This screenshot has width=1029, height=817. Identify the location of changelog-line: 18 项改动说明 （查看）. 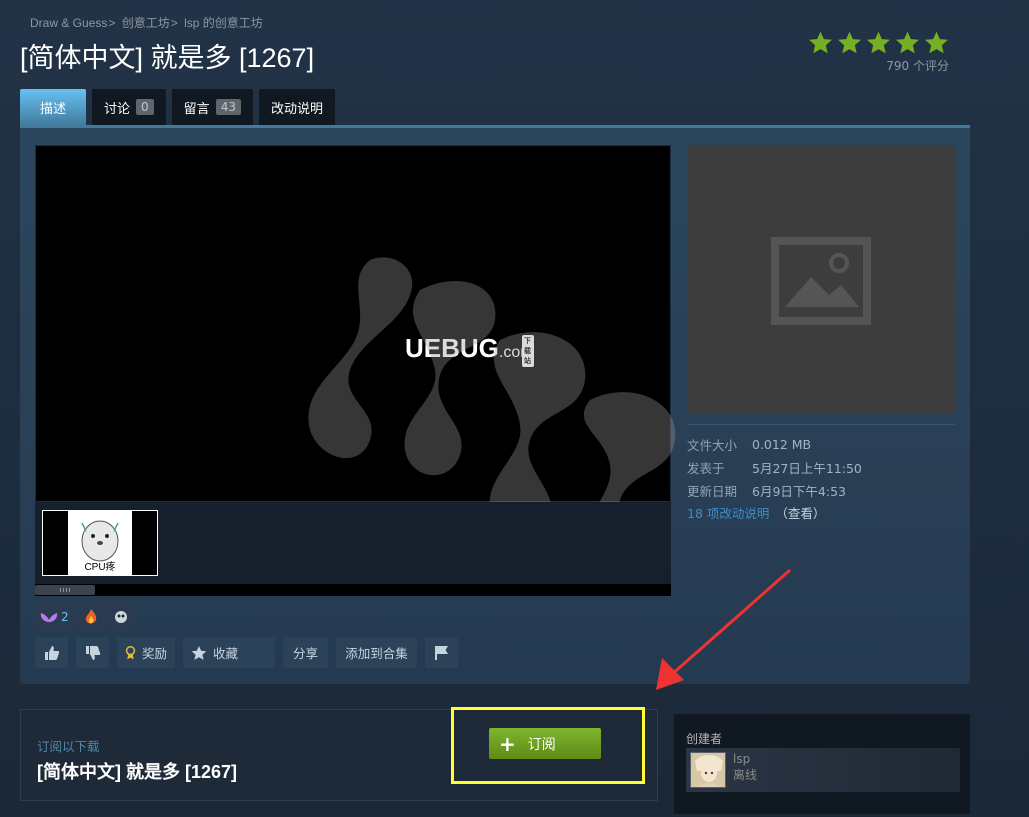
(821, 512).